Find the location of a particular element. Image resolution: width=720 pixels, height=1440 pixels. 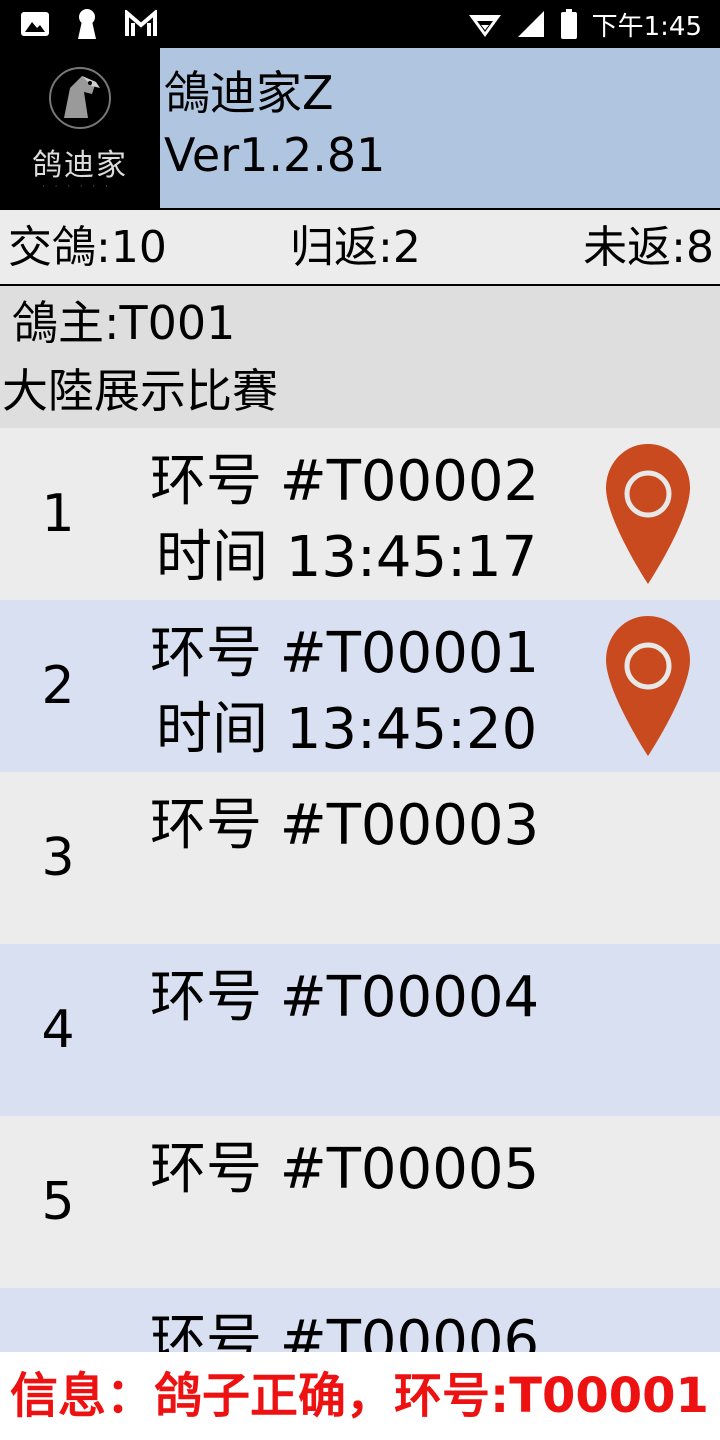

row-index: 1 is located at coordinates (58, 514).